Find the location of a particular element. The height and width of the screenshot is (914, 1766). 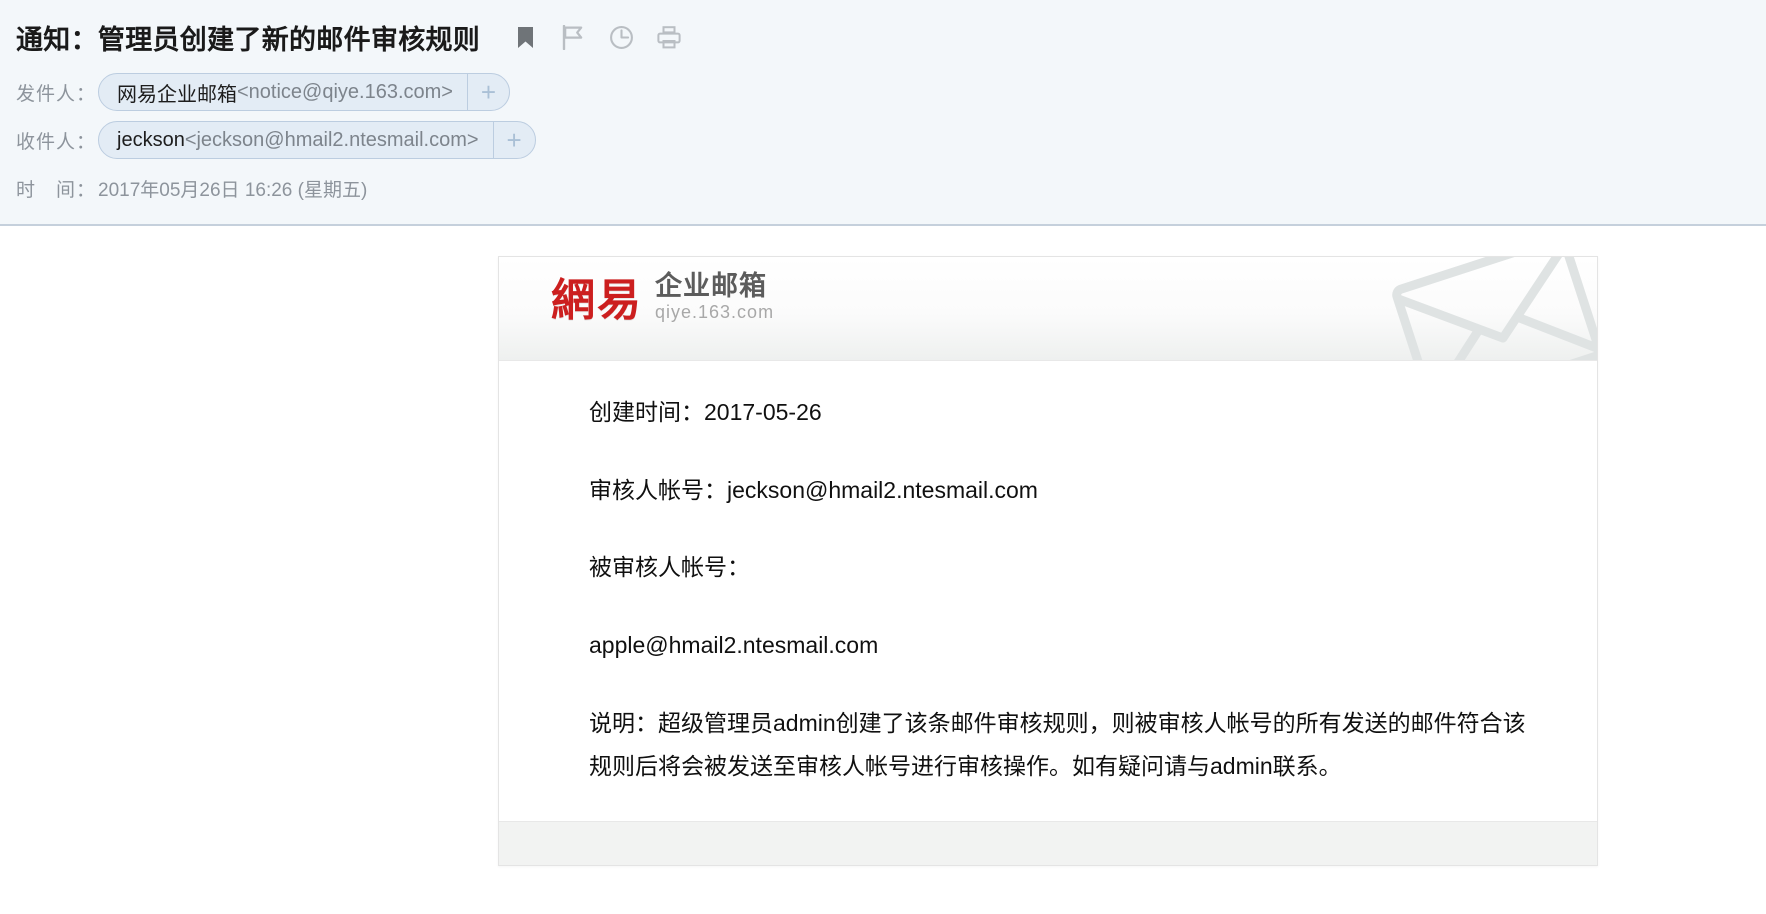

from-contact-email: <notice@qiye.163.com> is located at coordinates (345, 91).